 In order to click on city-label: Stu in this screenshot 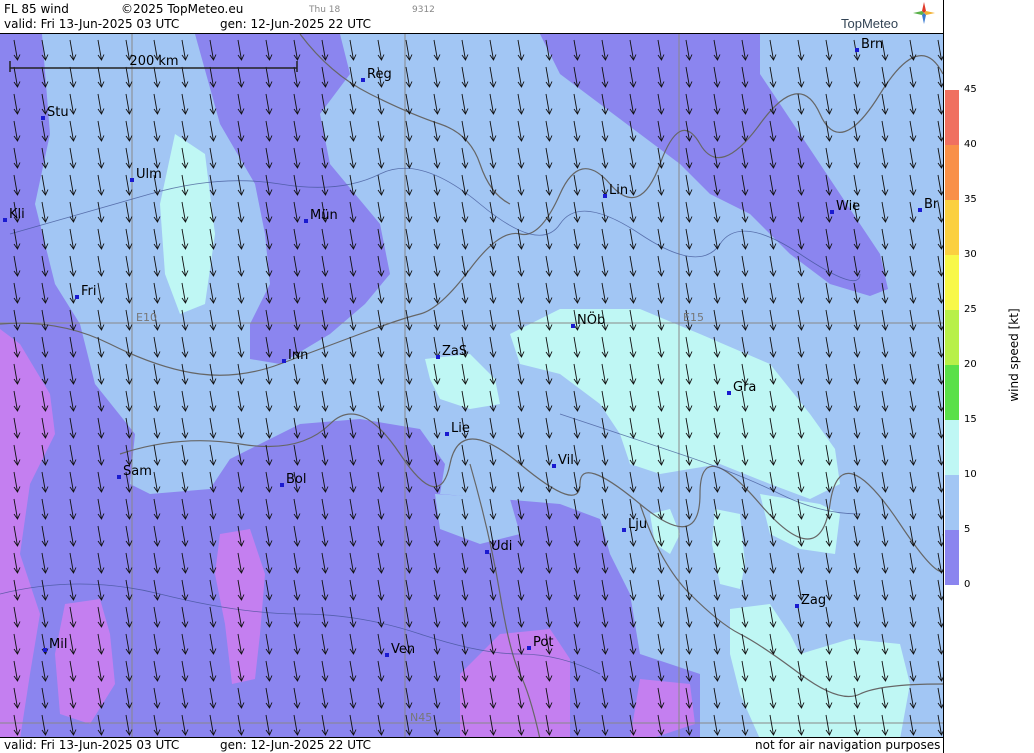, I will do `click(58, 112)`.